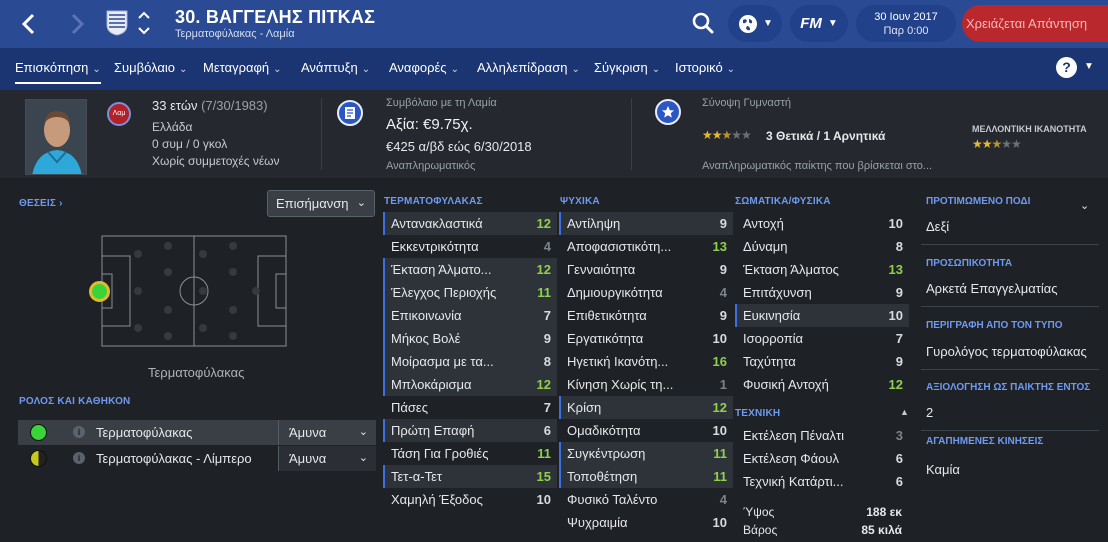 The image size is (1108, 542). I want to click on attribute-row: Κίνηση Χωρίς τη... 1, so click(646, 384).